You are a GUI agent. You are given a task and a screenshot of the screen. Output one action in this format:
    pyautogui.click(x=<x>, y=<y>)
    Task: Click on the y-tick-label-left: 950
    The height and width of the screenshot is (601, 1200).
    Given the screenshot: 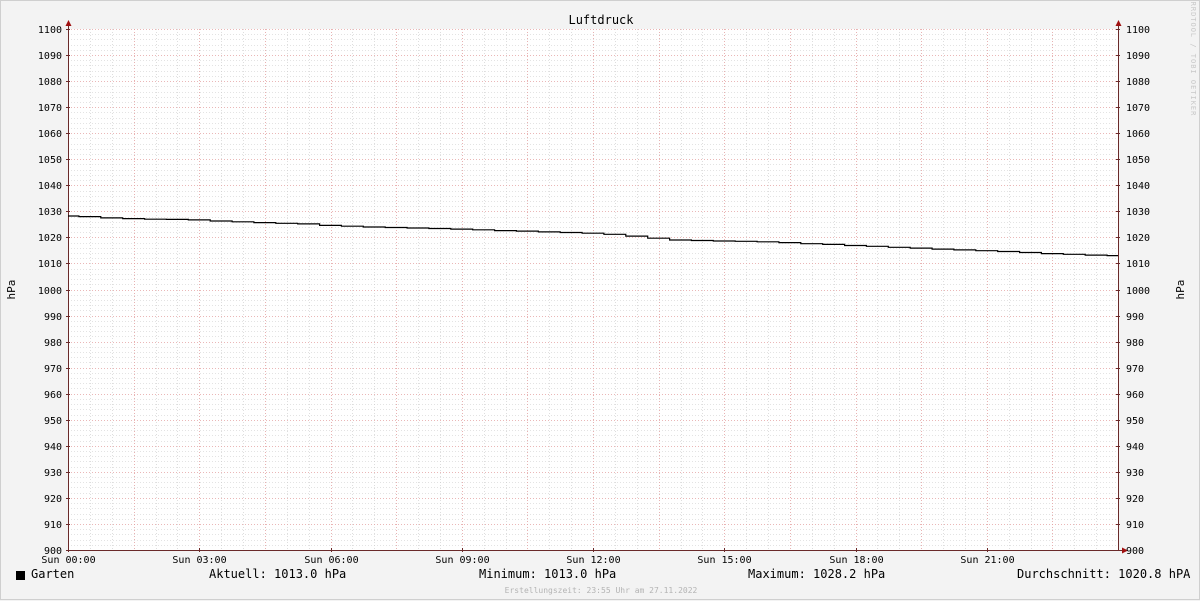 What is the action you would take?
    pyautogui.click(x=53, y=421)
    